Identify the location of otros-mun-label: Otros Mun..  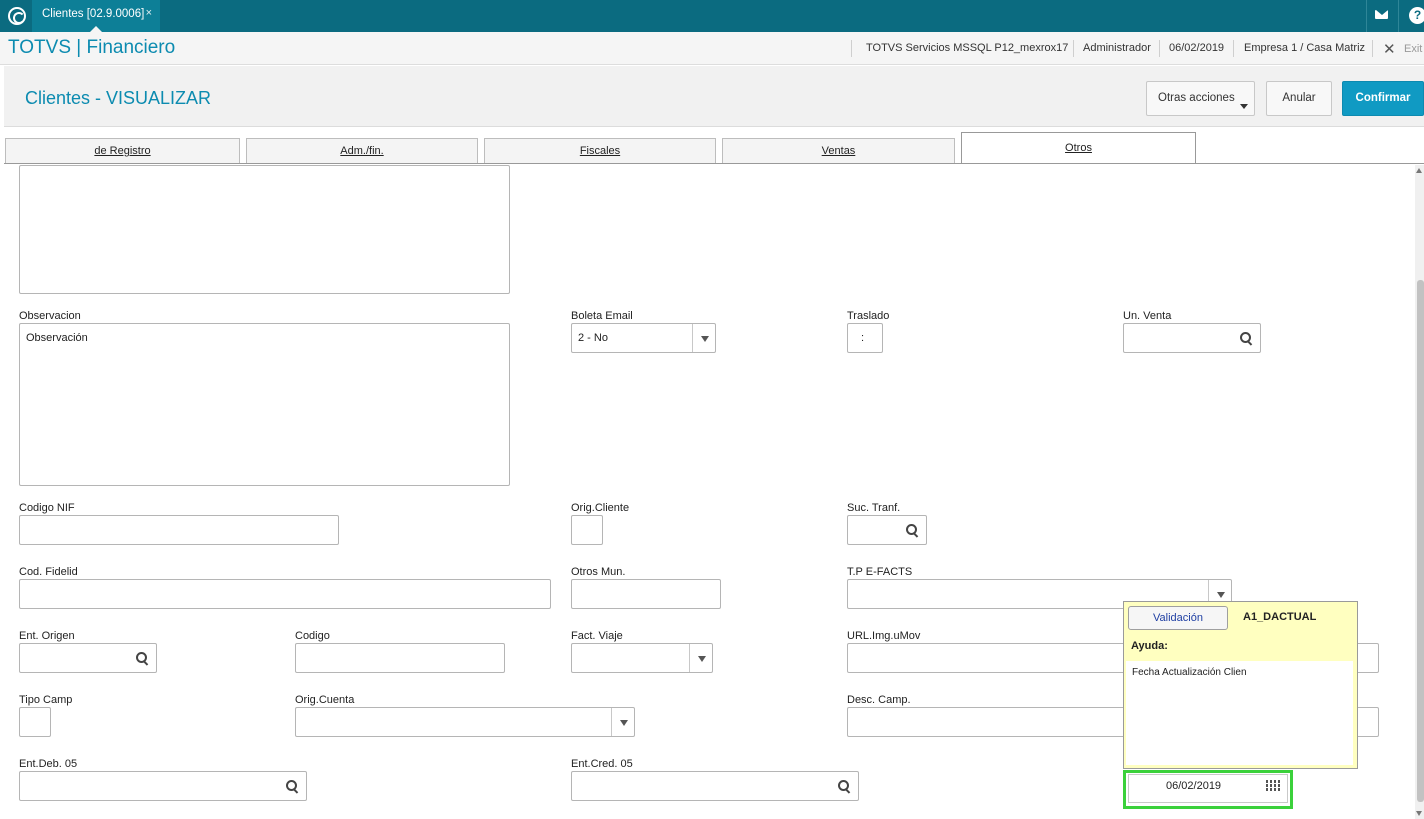
(598, 572).